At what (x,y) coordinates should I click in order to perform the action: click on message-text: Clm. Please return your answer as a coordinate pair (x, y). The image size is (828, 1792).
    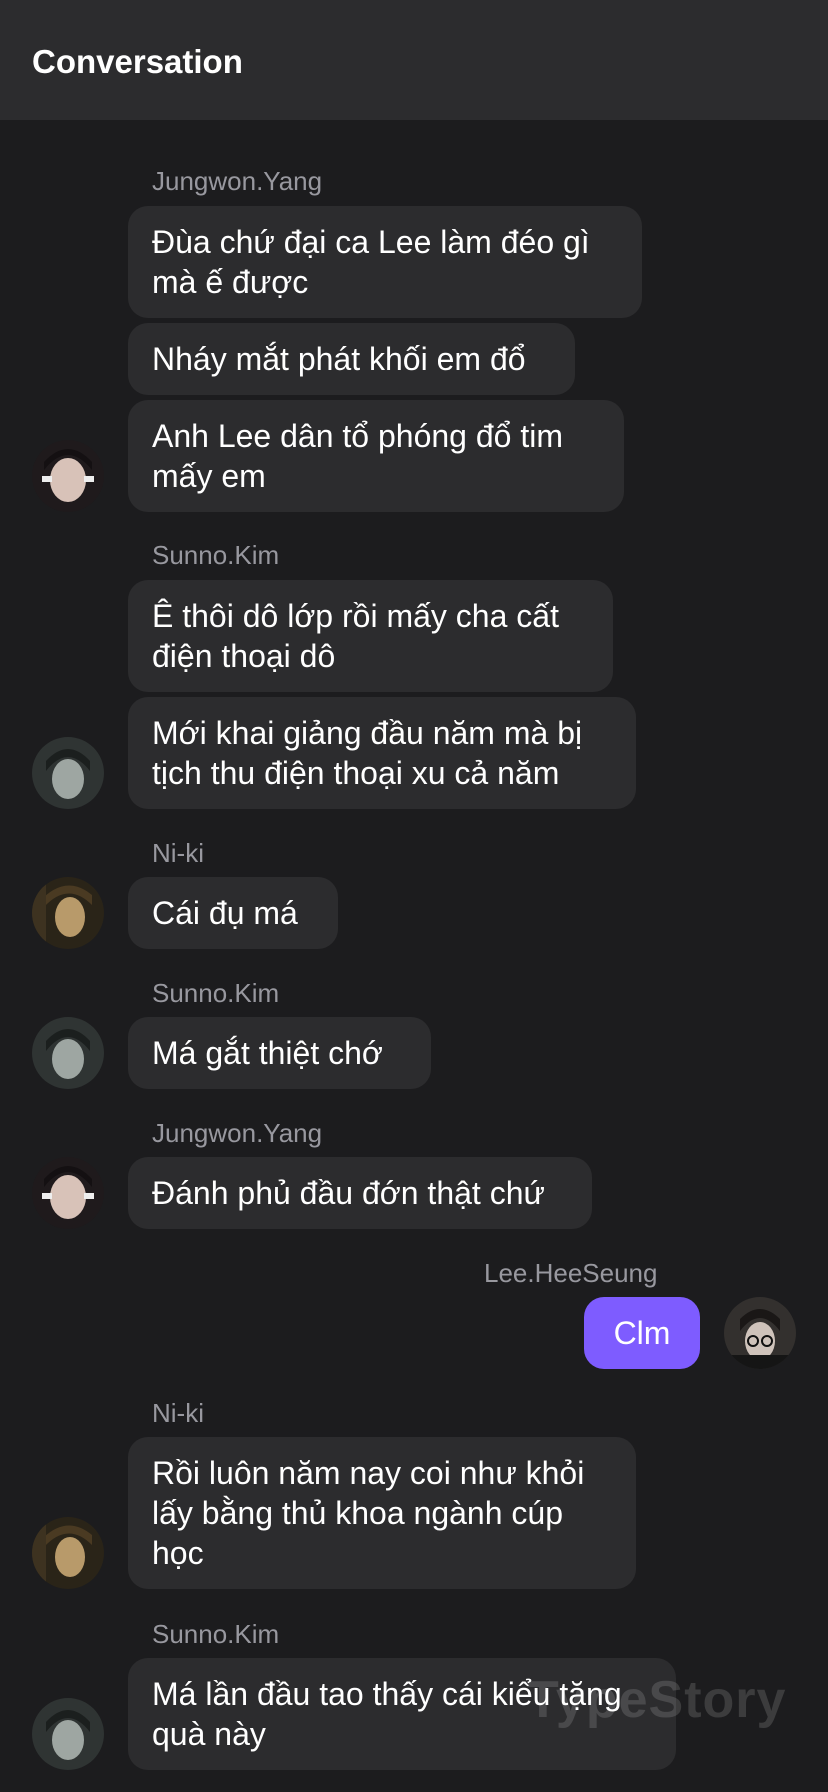
    Looking at the image, I should click on (642, 1333).